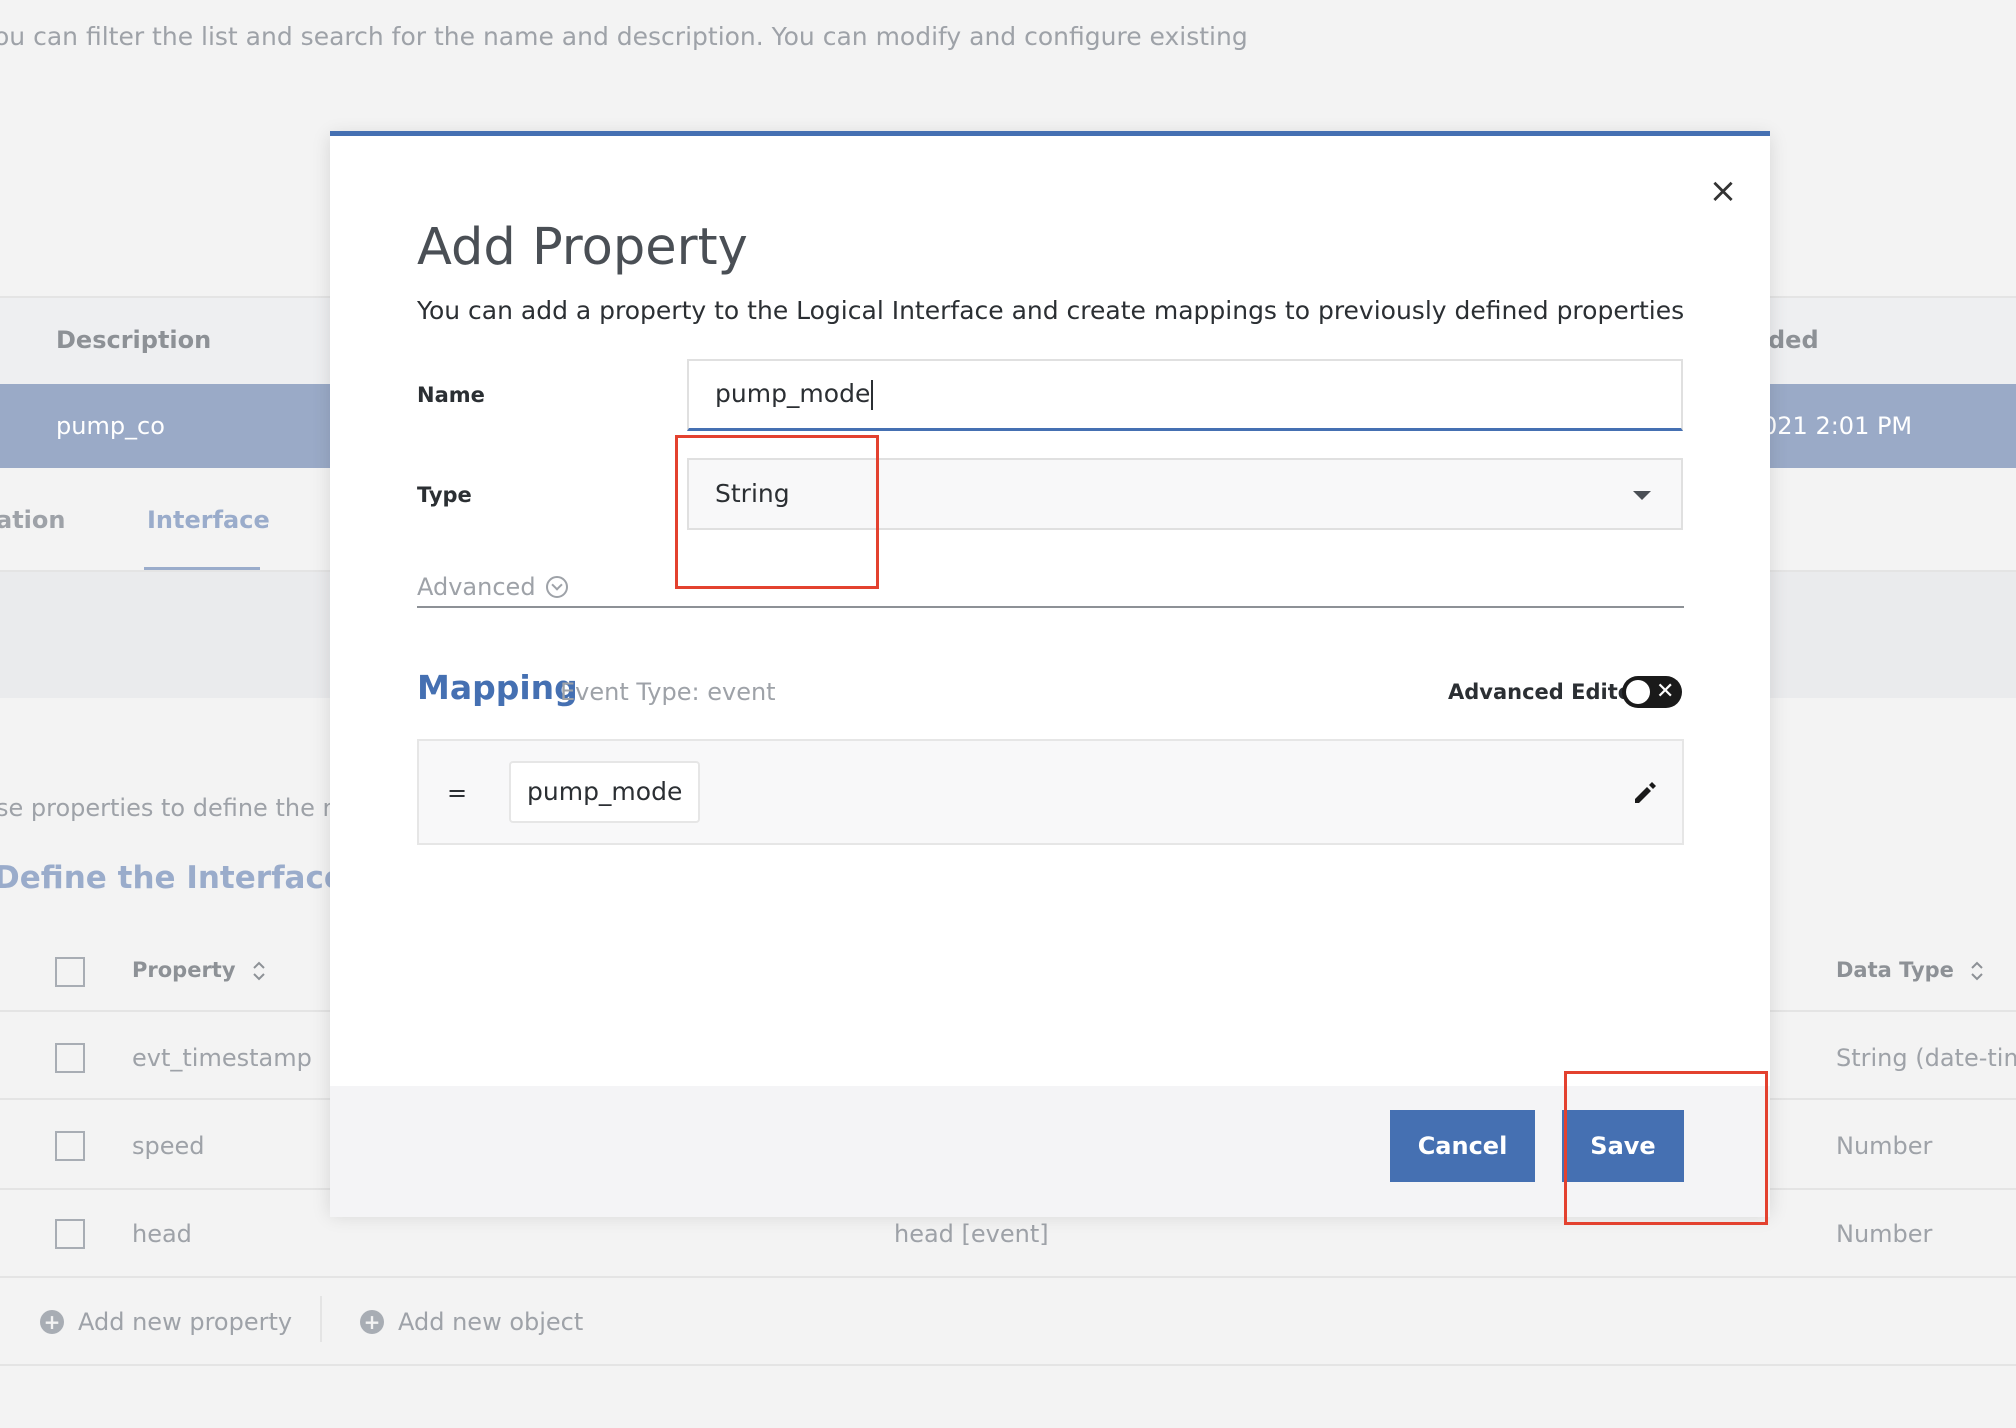  What do you see at coordinates (451, 395) in the screenshot?
I see `name-label: Name` at bounding box center [451, 395].